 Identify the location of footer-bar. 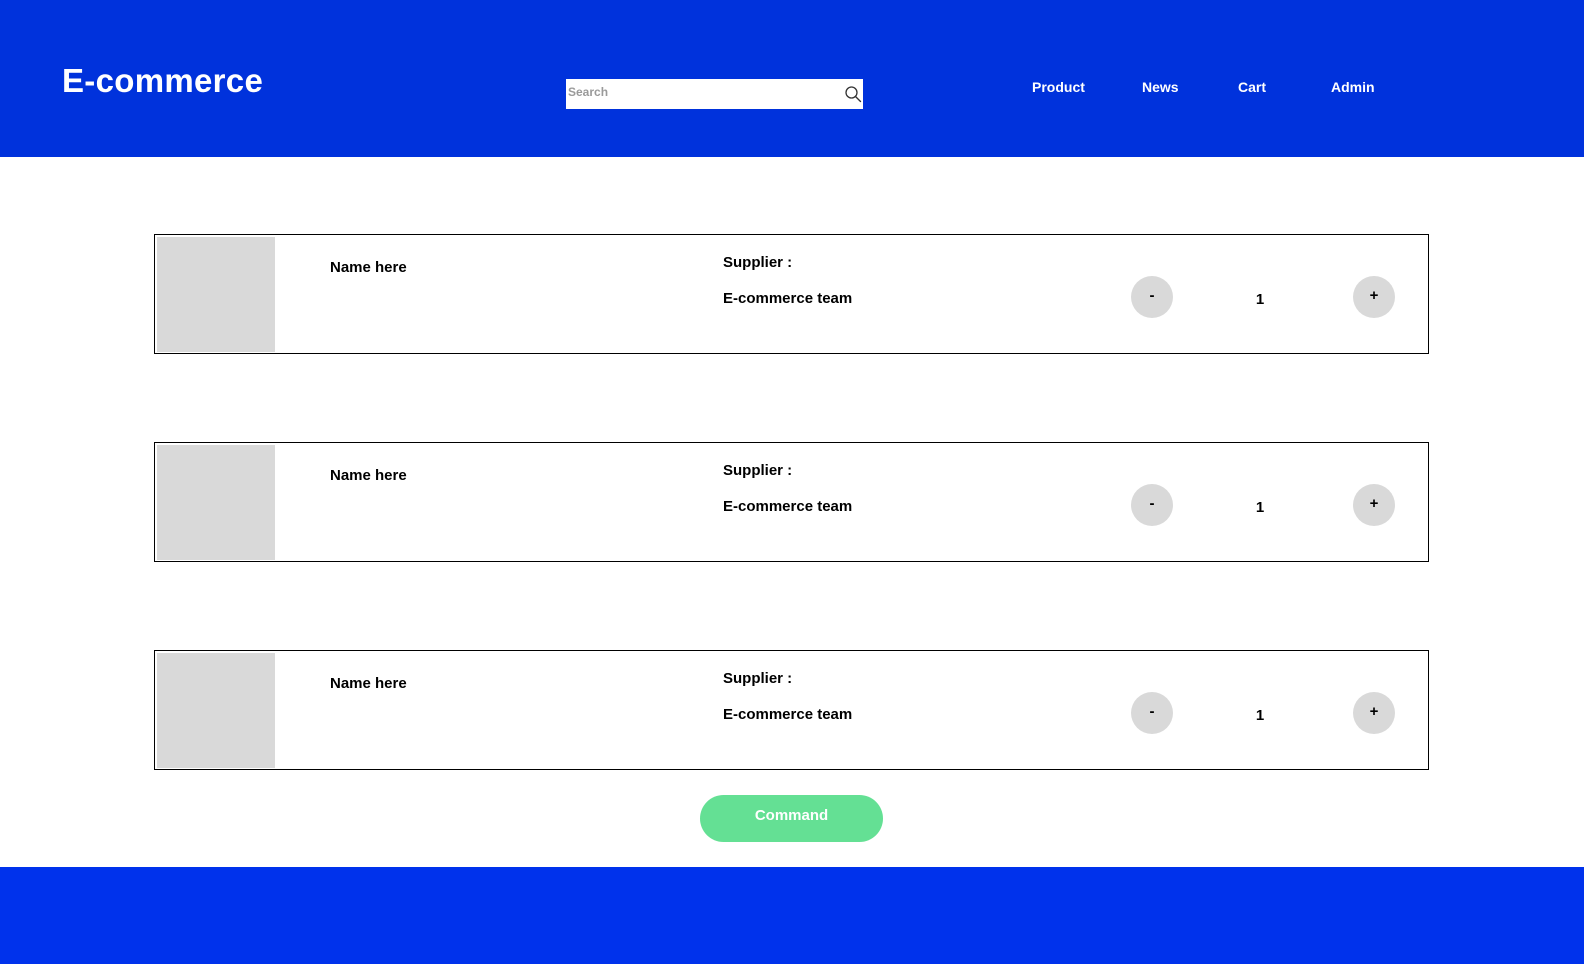
(792, 915).